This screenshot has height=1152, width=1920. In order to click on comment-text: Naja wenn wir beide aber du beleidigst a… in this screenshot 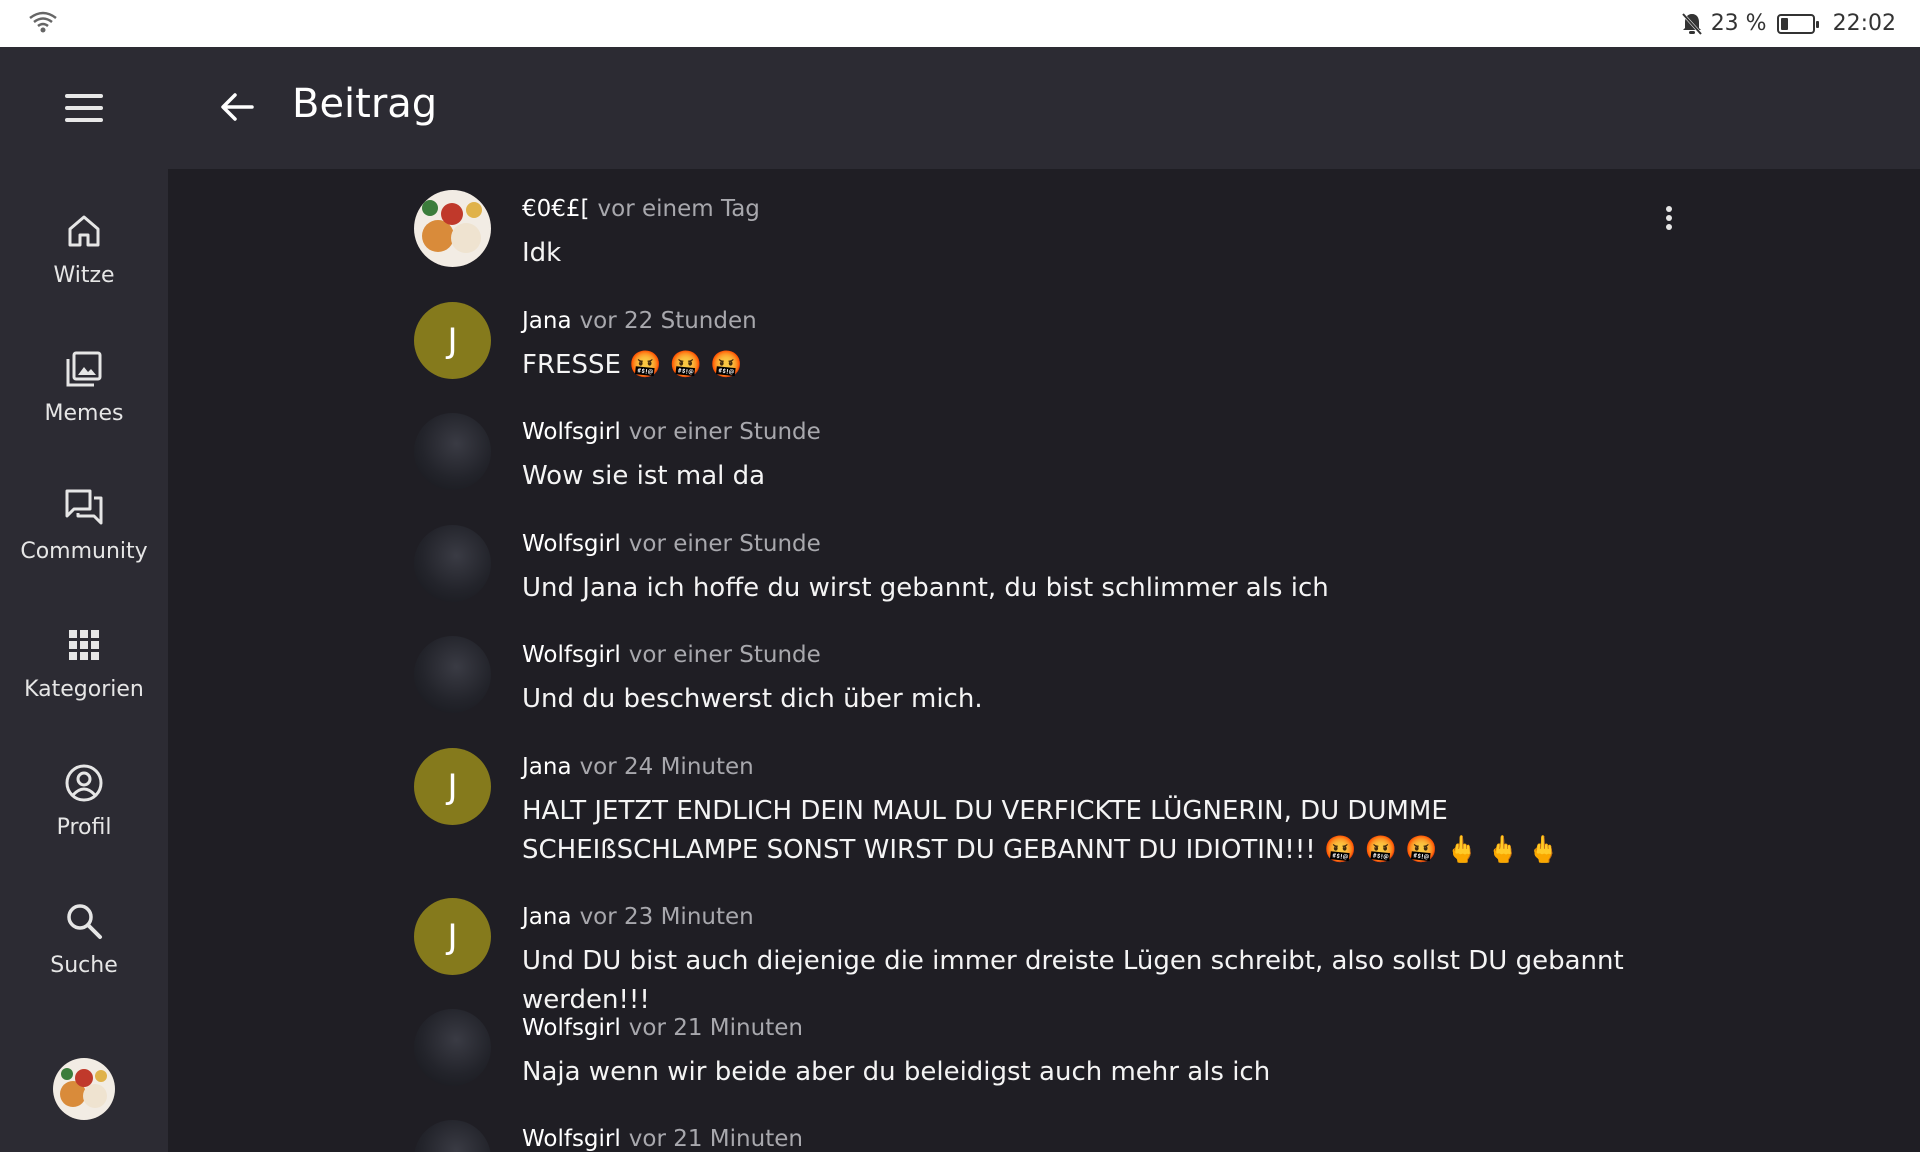, I will do `click(896, 1072)`.